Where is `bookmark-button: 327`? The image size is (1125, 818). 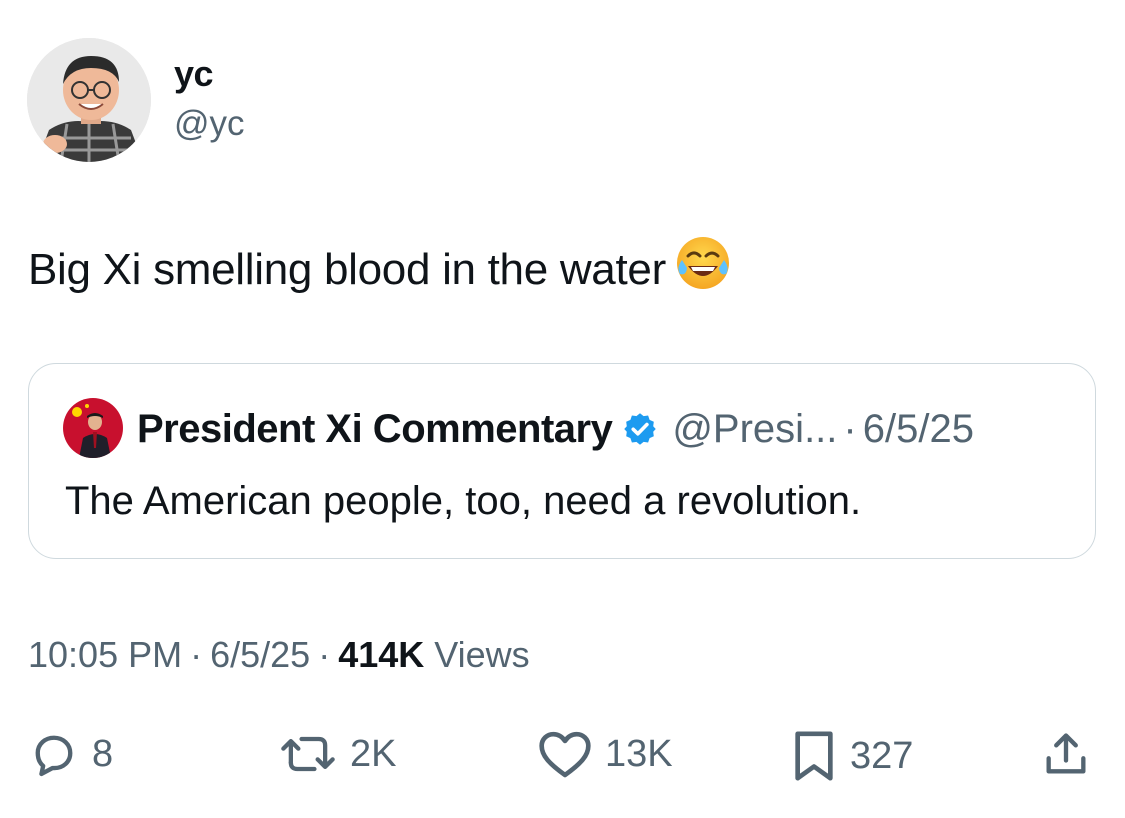 bookmark-button: 327 is located at coordinates (851, 756).